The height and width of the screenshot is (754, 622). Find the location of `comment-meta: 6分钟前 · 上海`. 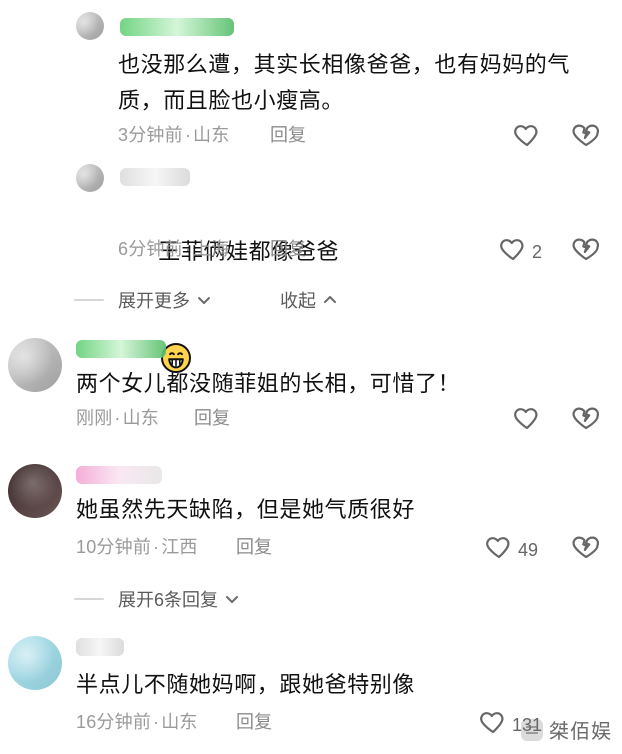

comment-meta: 6分钟前 · 上海 is located at coordinates (173, 249).